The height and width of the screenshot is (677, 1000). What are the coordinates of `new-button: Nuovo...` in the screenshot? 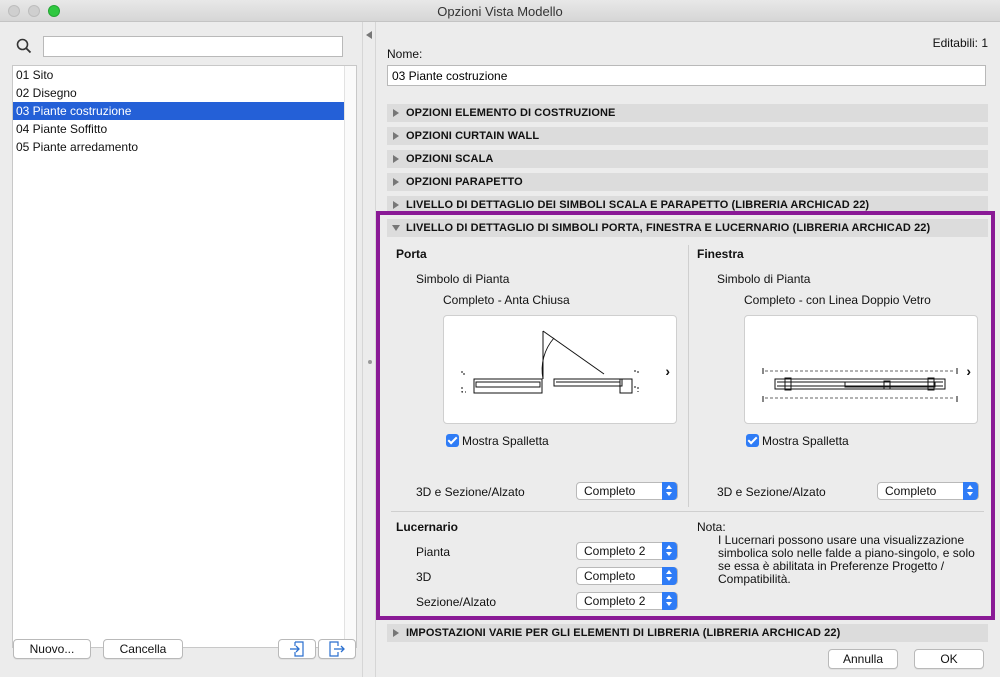 It's located at (52, 649).